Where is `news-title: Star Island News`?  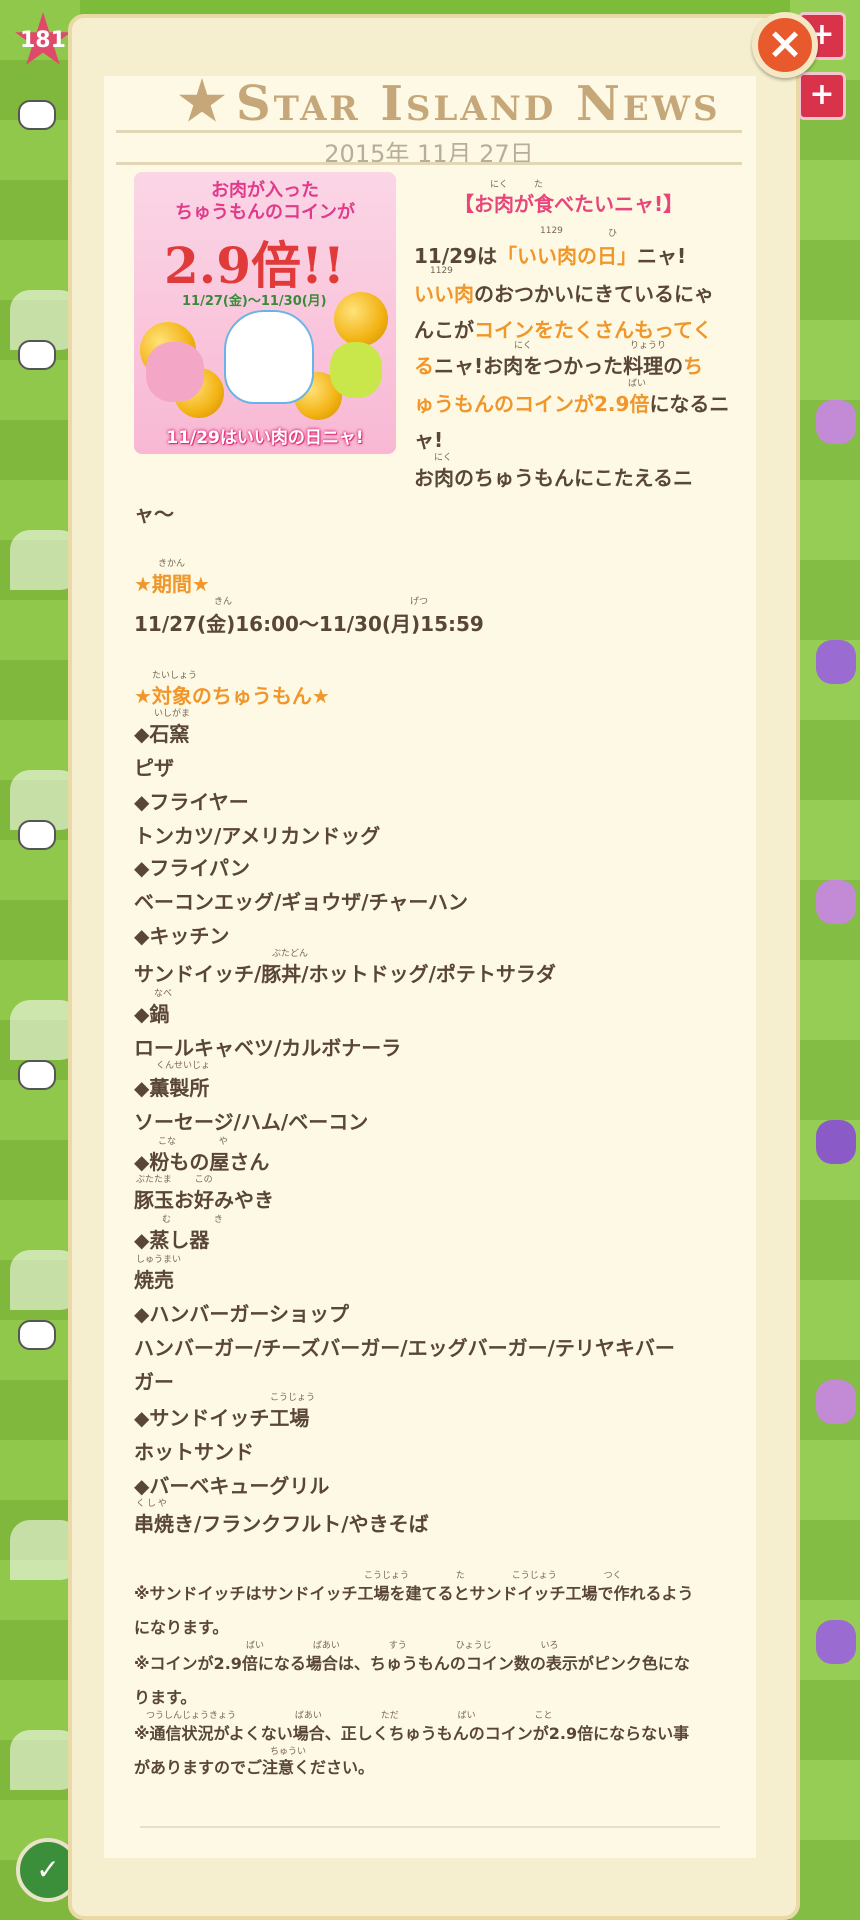 news-title: Star Island News is located at coordinates (478, 104).